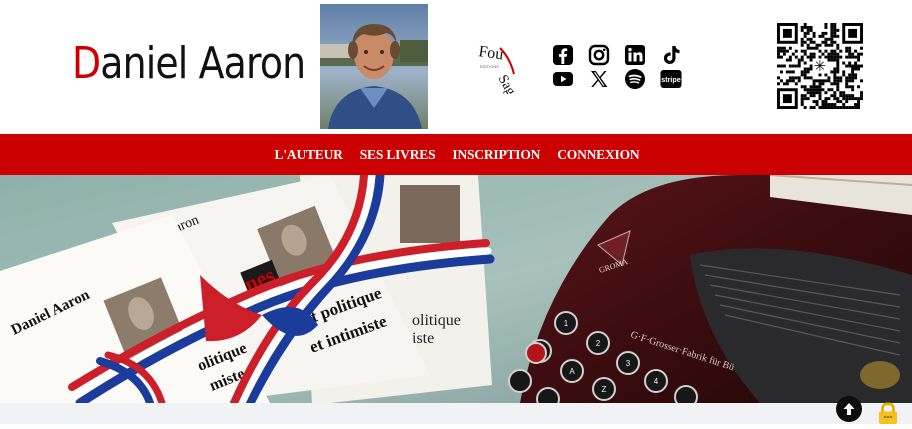 Image resolution: width=912 pixels, height=429 pixels. Describe the element at coordinates (86, 63) in the screenshot. I see `site-title-initial: D` at that location.